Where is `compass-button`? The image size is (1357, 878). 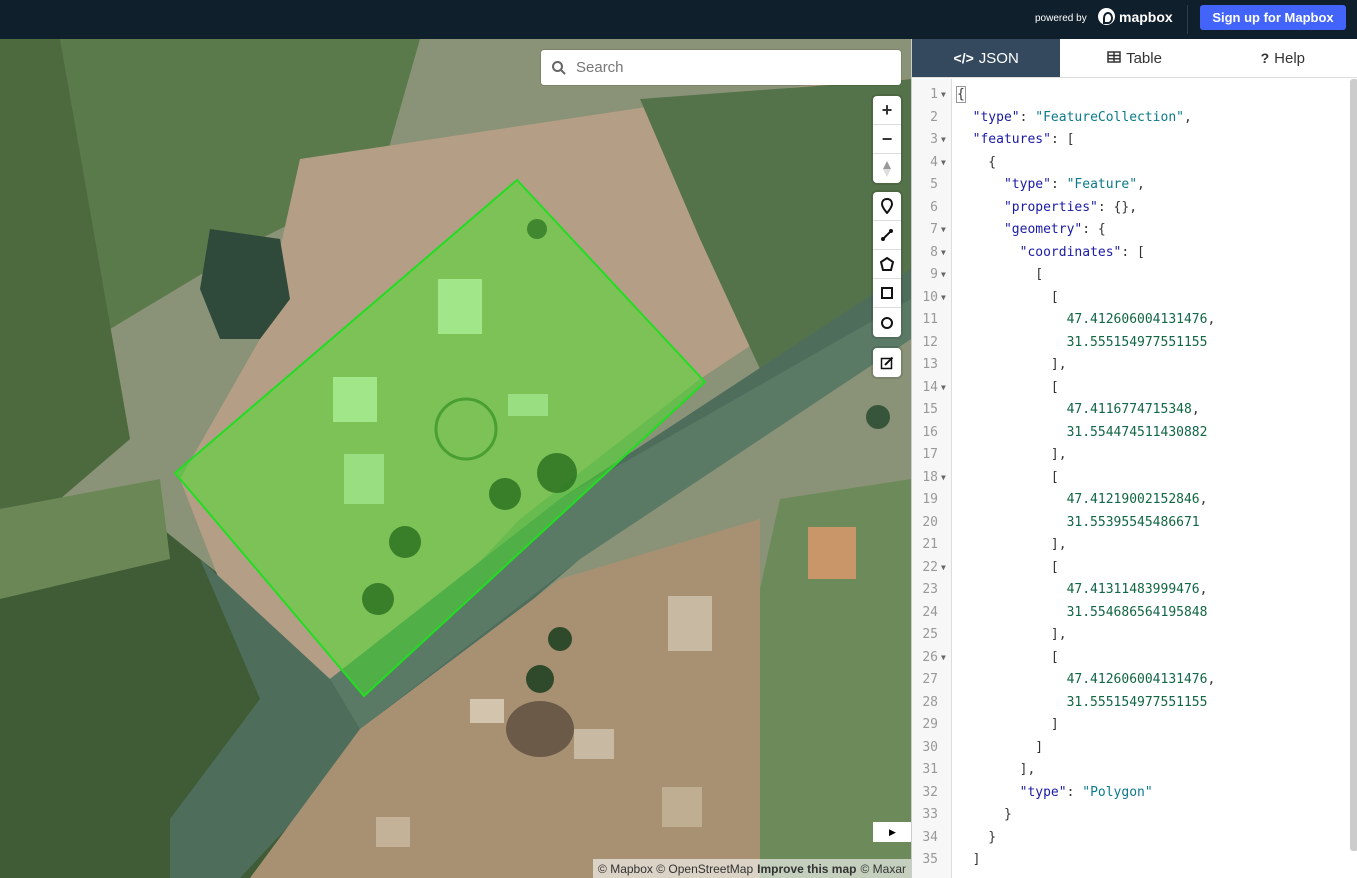
compass-button is located at coordinates (887, 168).